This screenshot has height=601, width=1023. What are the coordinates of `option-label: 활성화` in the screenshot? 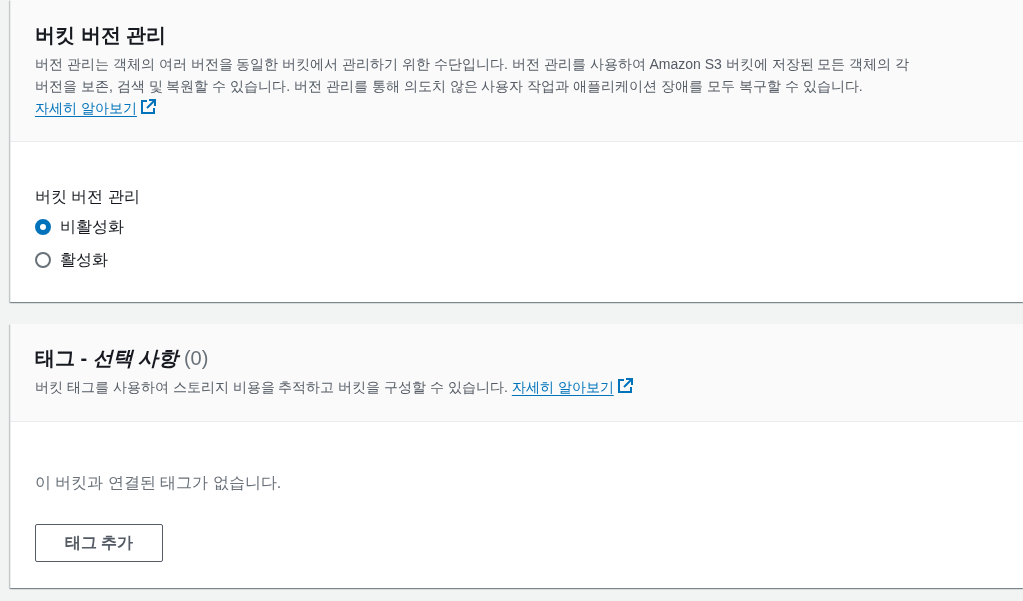 It's located at (84, 259).